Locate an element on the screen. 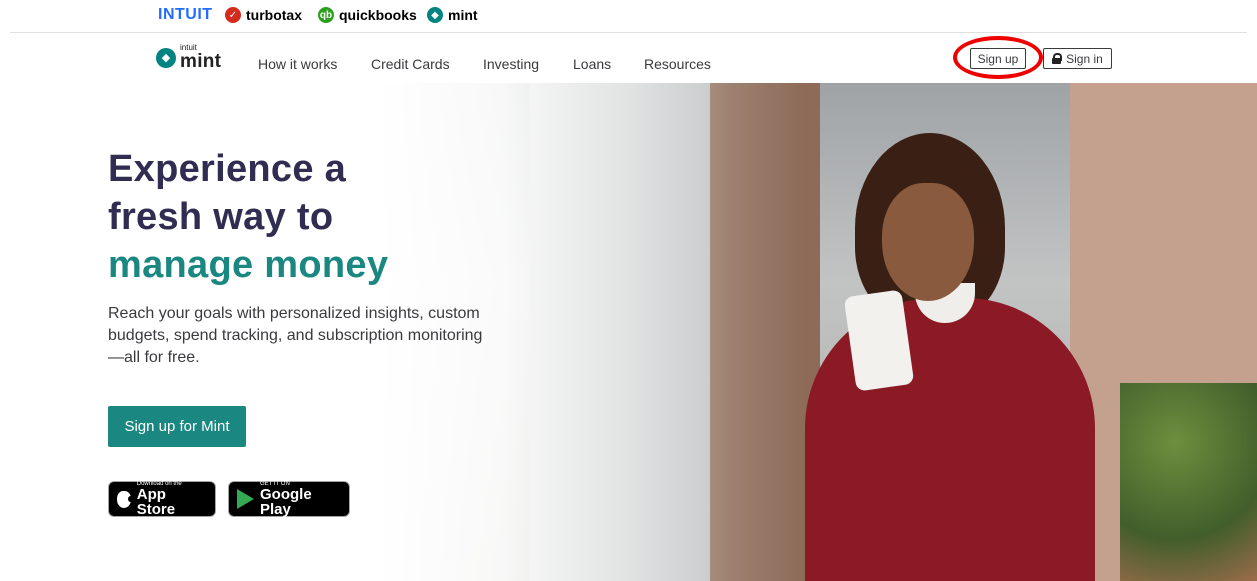 This screenshot has width=1257, height=581. lock-icon is located at coordinates (1057, 58).